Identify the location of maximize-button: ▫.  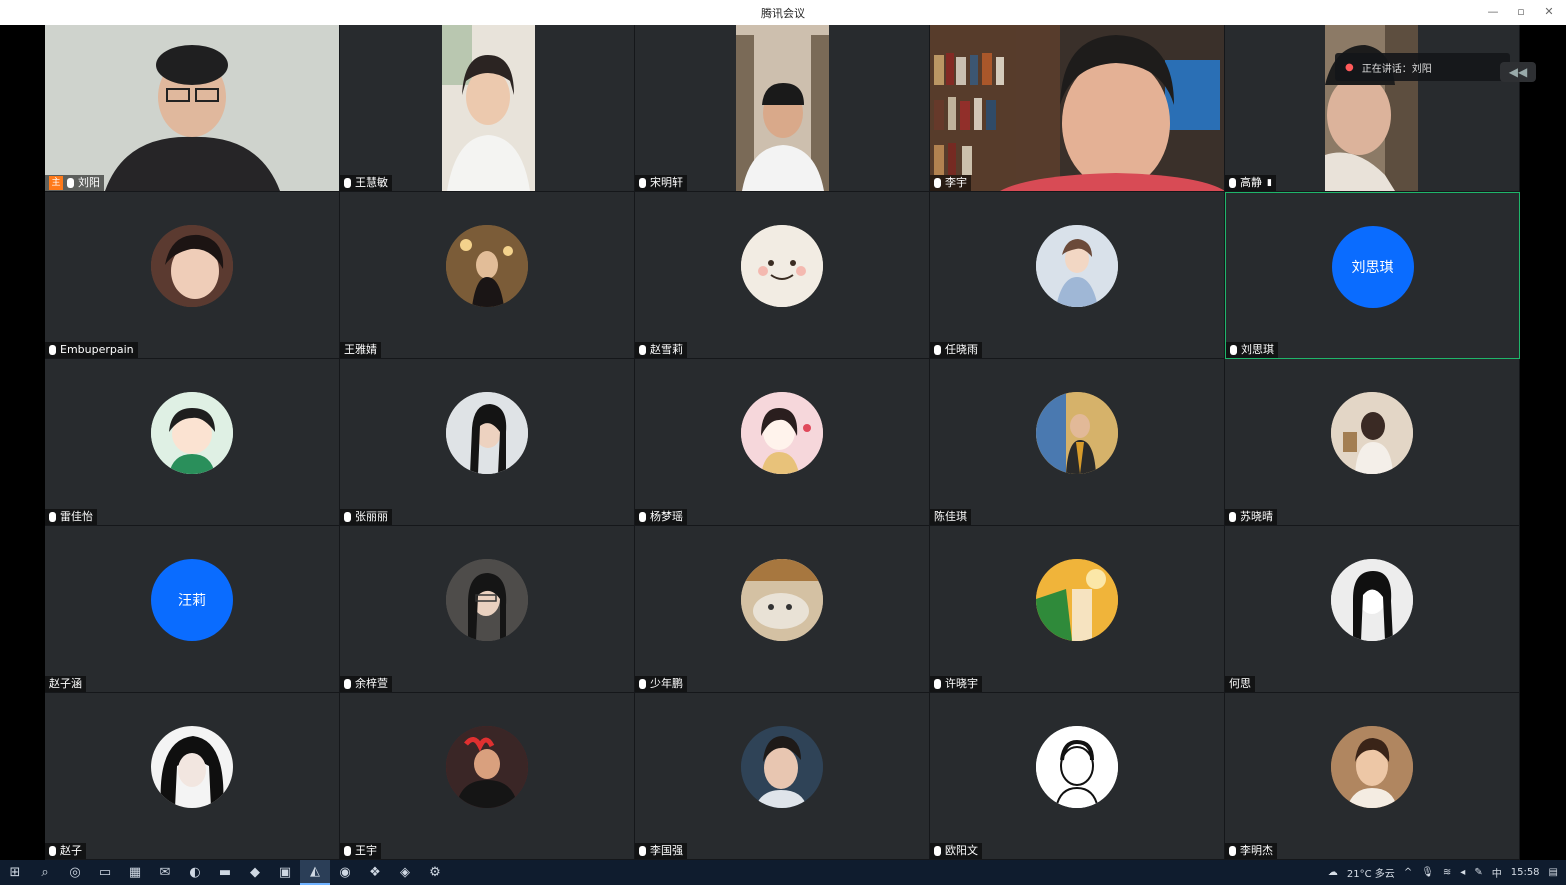
(1521, 12).